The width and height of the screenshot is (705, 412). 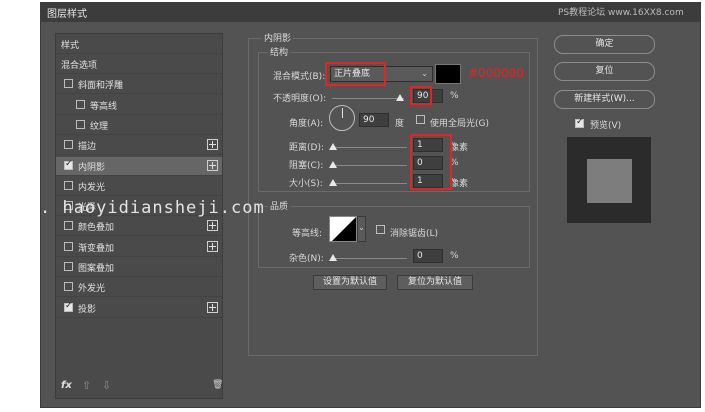 I want to click on structure-title: 结构, so click(x=279, y=51).